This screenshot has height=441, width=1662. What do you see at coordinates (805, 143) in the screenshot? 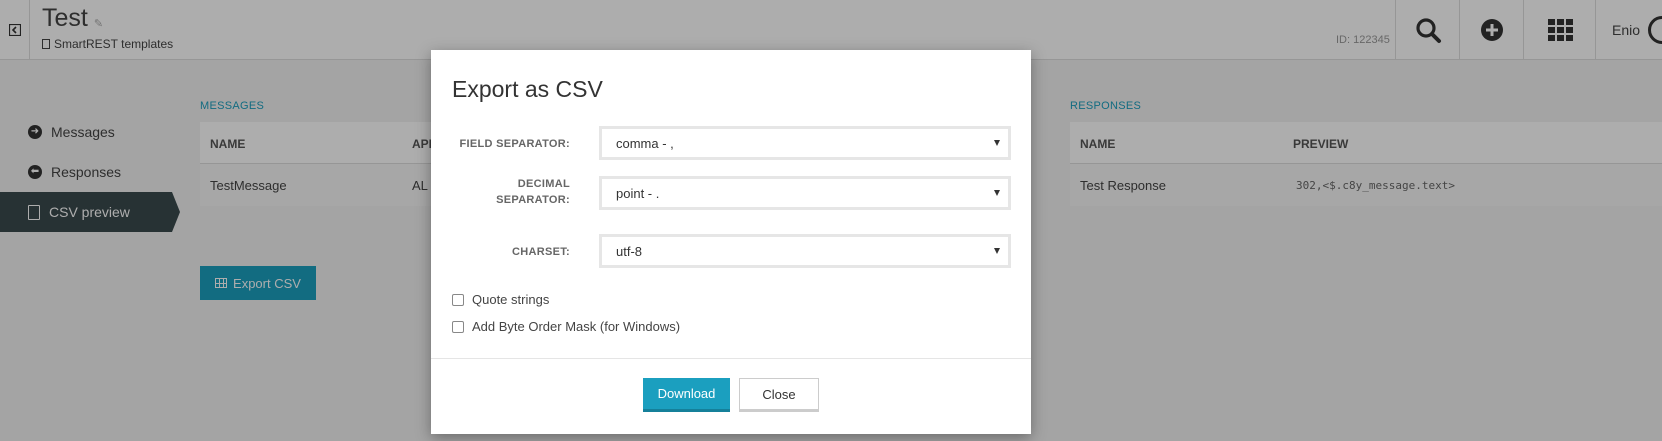
I see `field-separator-select: comma - ,` at bounding box center [805, 143].